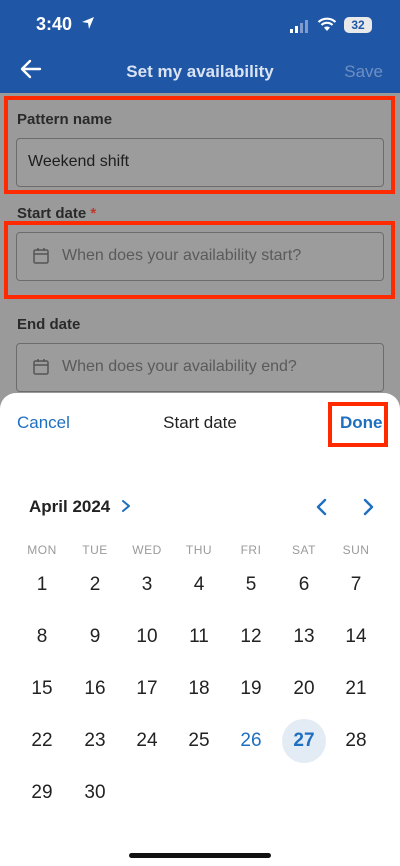 This screenshot has height=866, width=400. What do you see at coordinates (42, 585) in the screenshot?
I see `calendar-day-1: 1` at bounding box center [42, 585].